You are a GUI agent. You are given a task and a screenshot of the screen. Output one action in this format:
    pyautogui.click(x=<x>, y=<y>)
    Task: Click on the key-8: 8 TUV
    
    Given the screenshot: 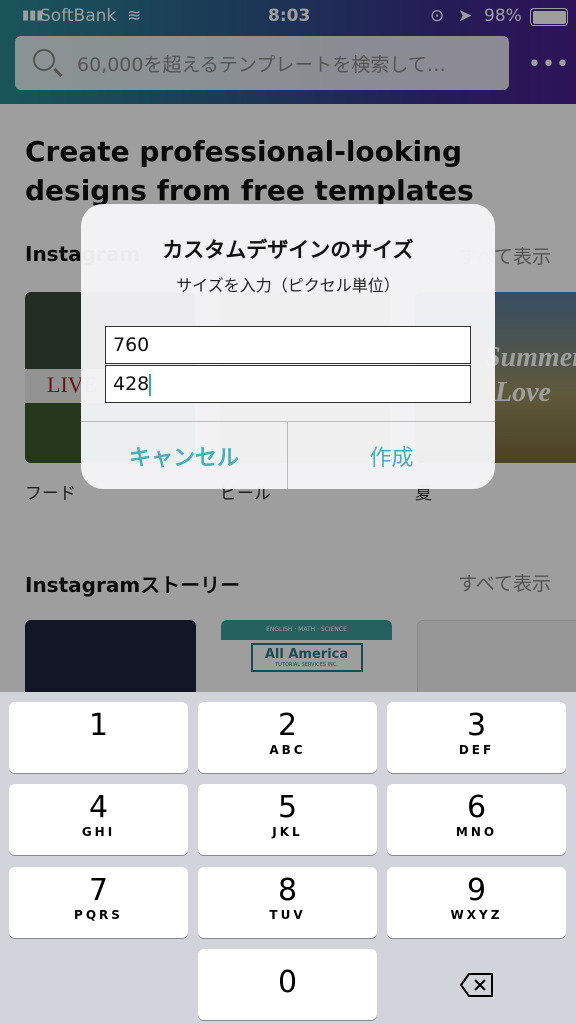 What is the action you would take?
    pyautogui.click(x=287, y=902)
    